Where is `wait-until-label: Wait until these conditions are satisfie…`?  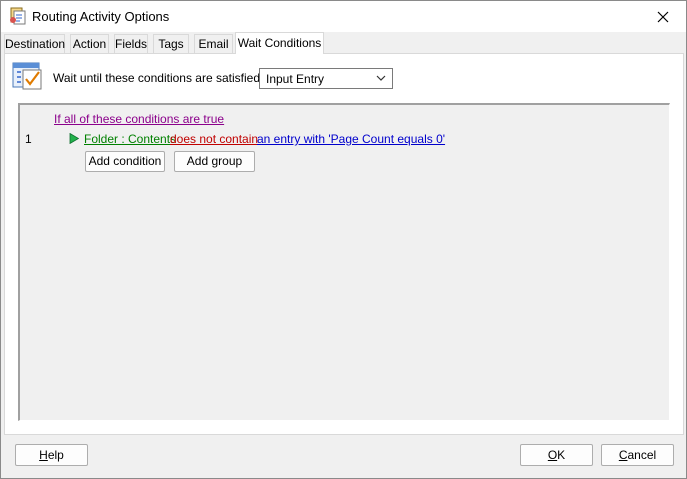 wait-until-label: Wait until these conditions are satisfie… is located at coordinates (167, 78).